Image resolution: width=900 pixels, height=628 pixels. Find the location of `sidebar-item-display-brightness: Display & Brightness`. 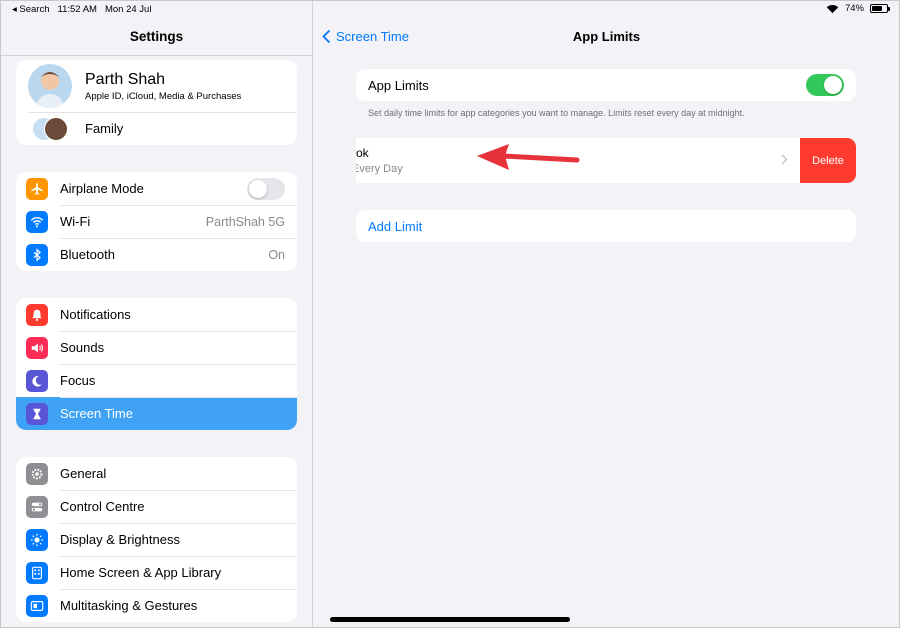

sidebar-item-display-brightness: Display & Brightness is located at coordinates (156, 539).